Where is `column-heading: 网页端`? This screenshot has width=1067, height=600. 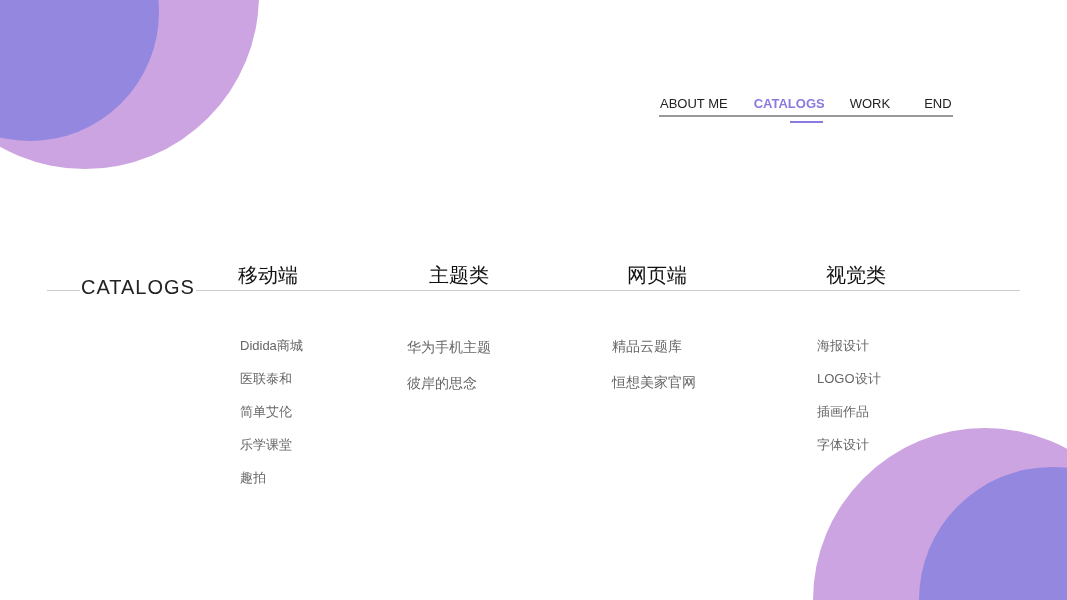
column-heading: 网页端 is located at coordinates (657, 275).